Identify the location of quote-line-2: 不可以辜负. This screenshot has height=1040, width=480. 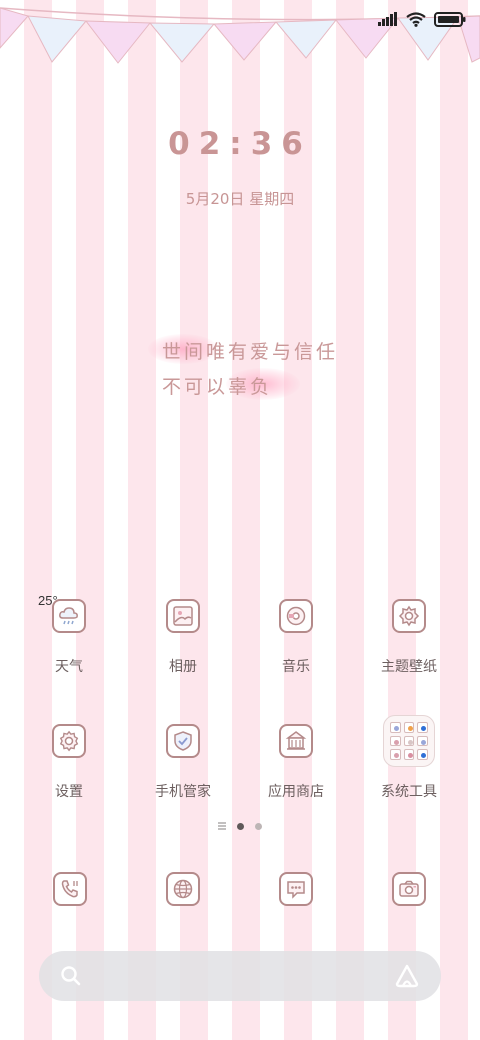
(217, 387).